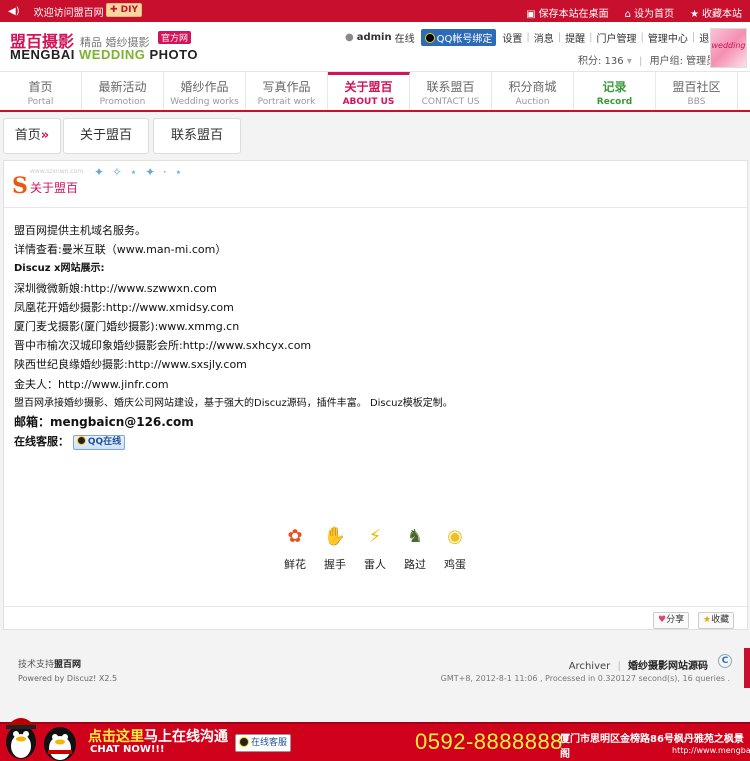 The image size is (750, 761). What do you see at coordinates (374, 364) in the screenshot?
I see `text-line: 陕西世纪良缘婚纱摄影:http://www.sxsjly.com` at bounding box center [374, 364].